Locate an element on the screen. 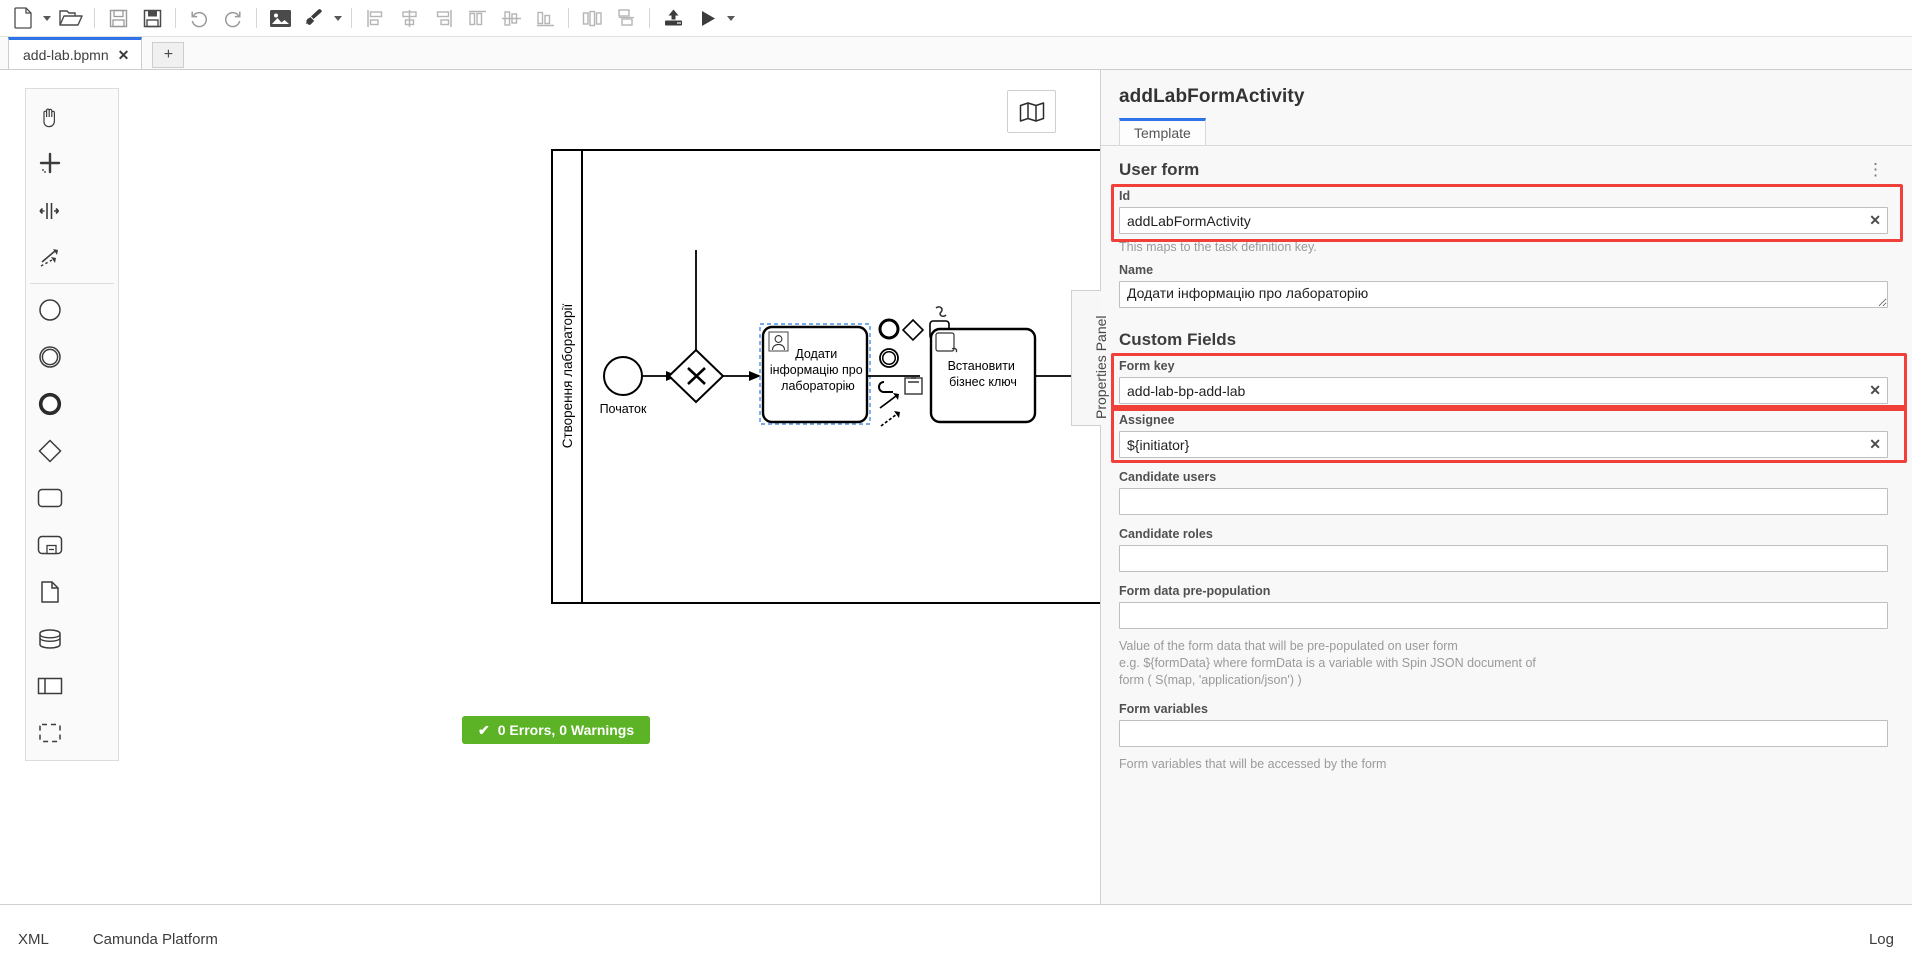  start-process-dropdown is located at coordinates (731, 18).